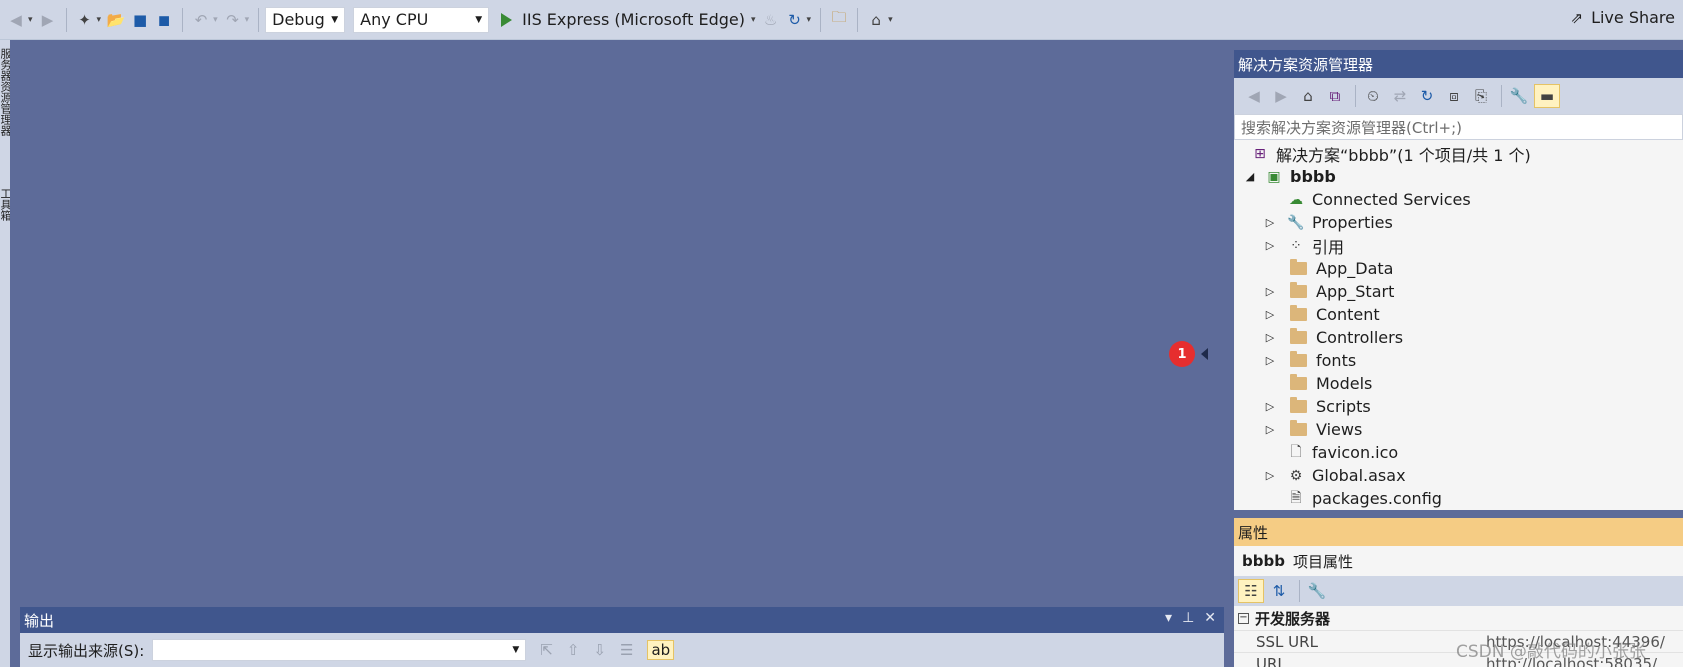 This screenshot has height=667, width=1683. I want to click on solution-item: ▷ App_Start, so click(1458, 291).